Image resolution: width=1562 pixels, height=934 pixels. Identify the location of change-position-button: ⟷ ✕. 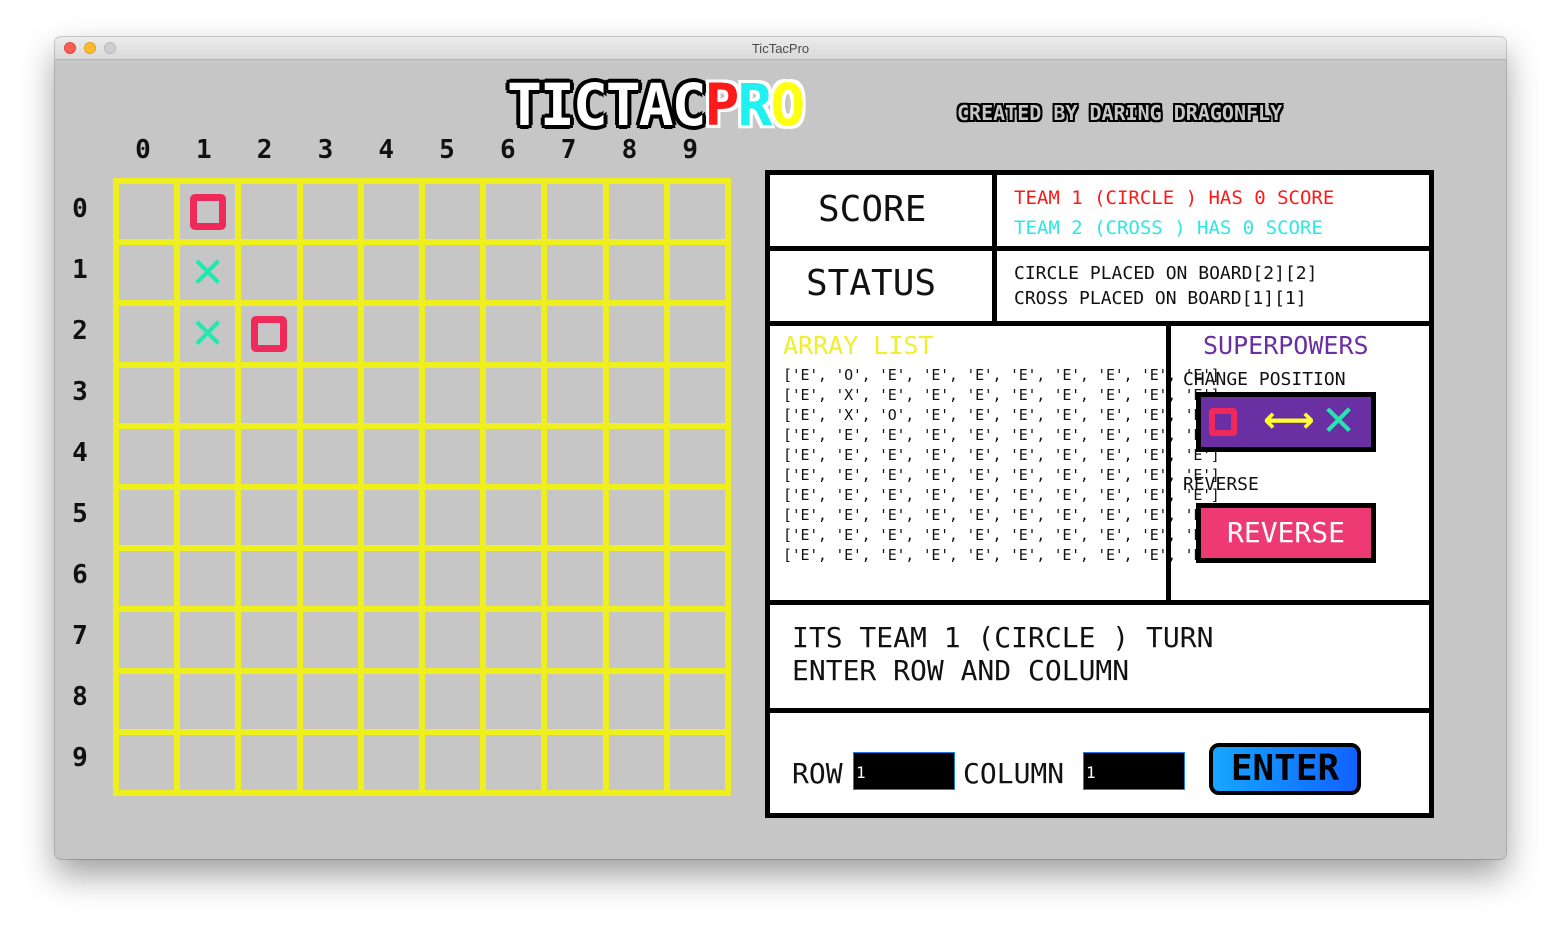
(1286, 422).